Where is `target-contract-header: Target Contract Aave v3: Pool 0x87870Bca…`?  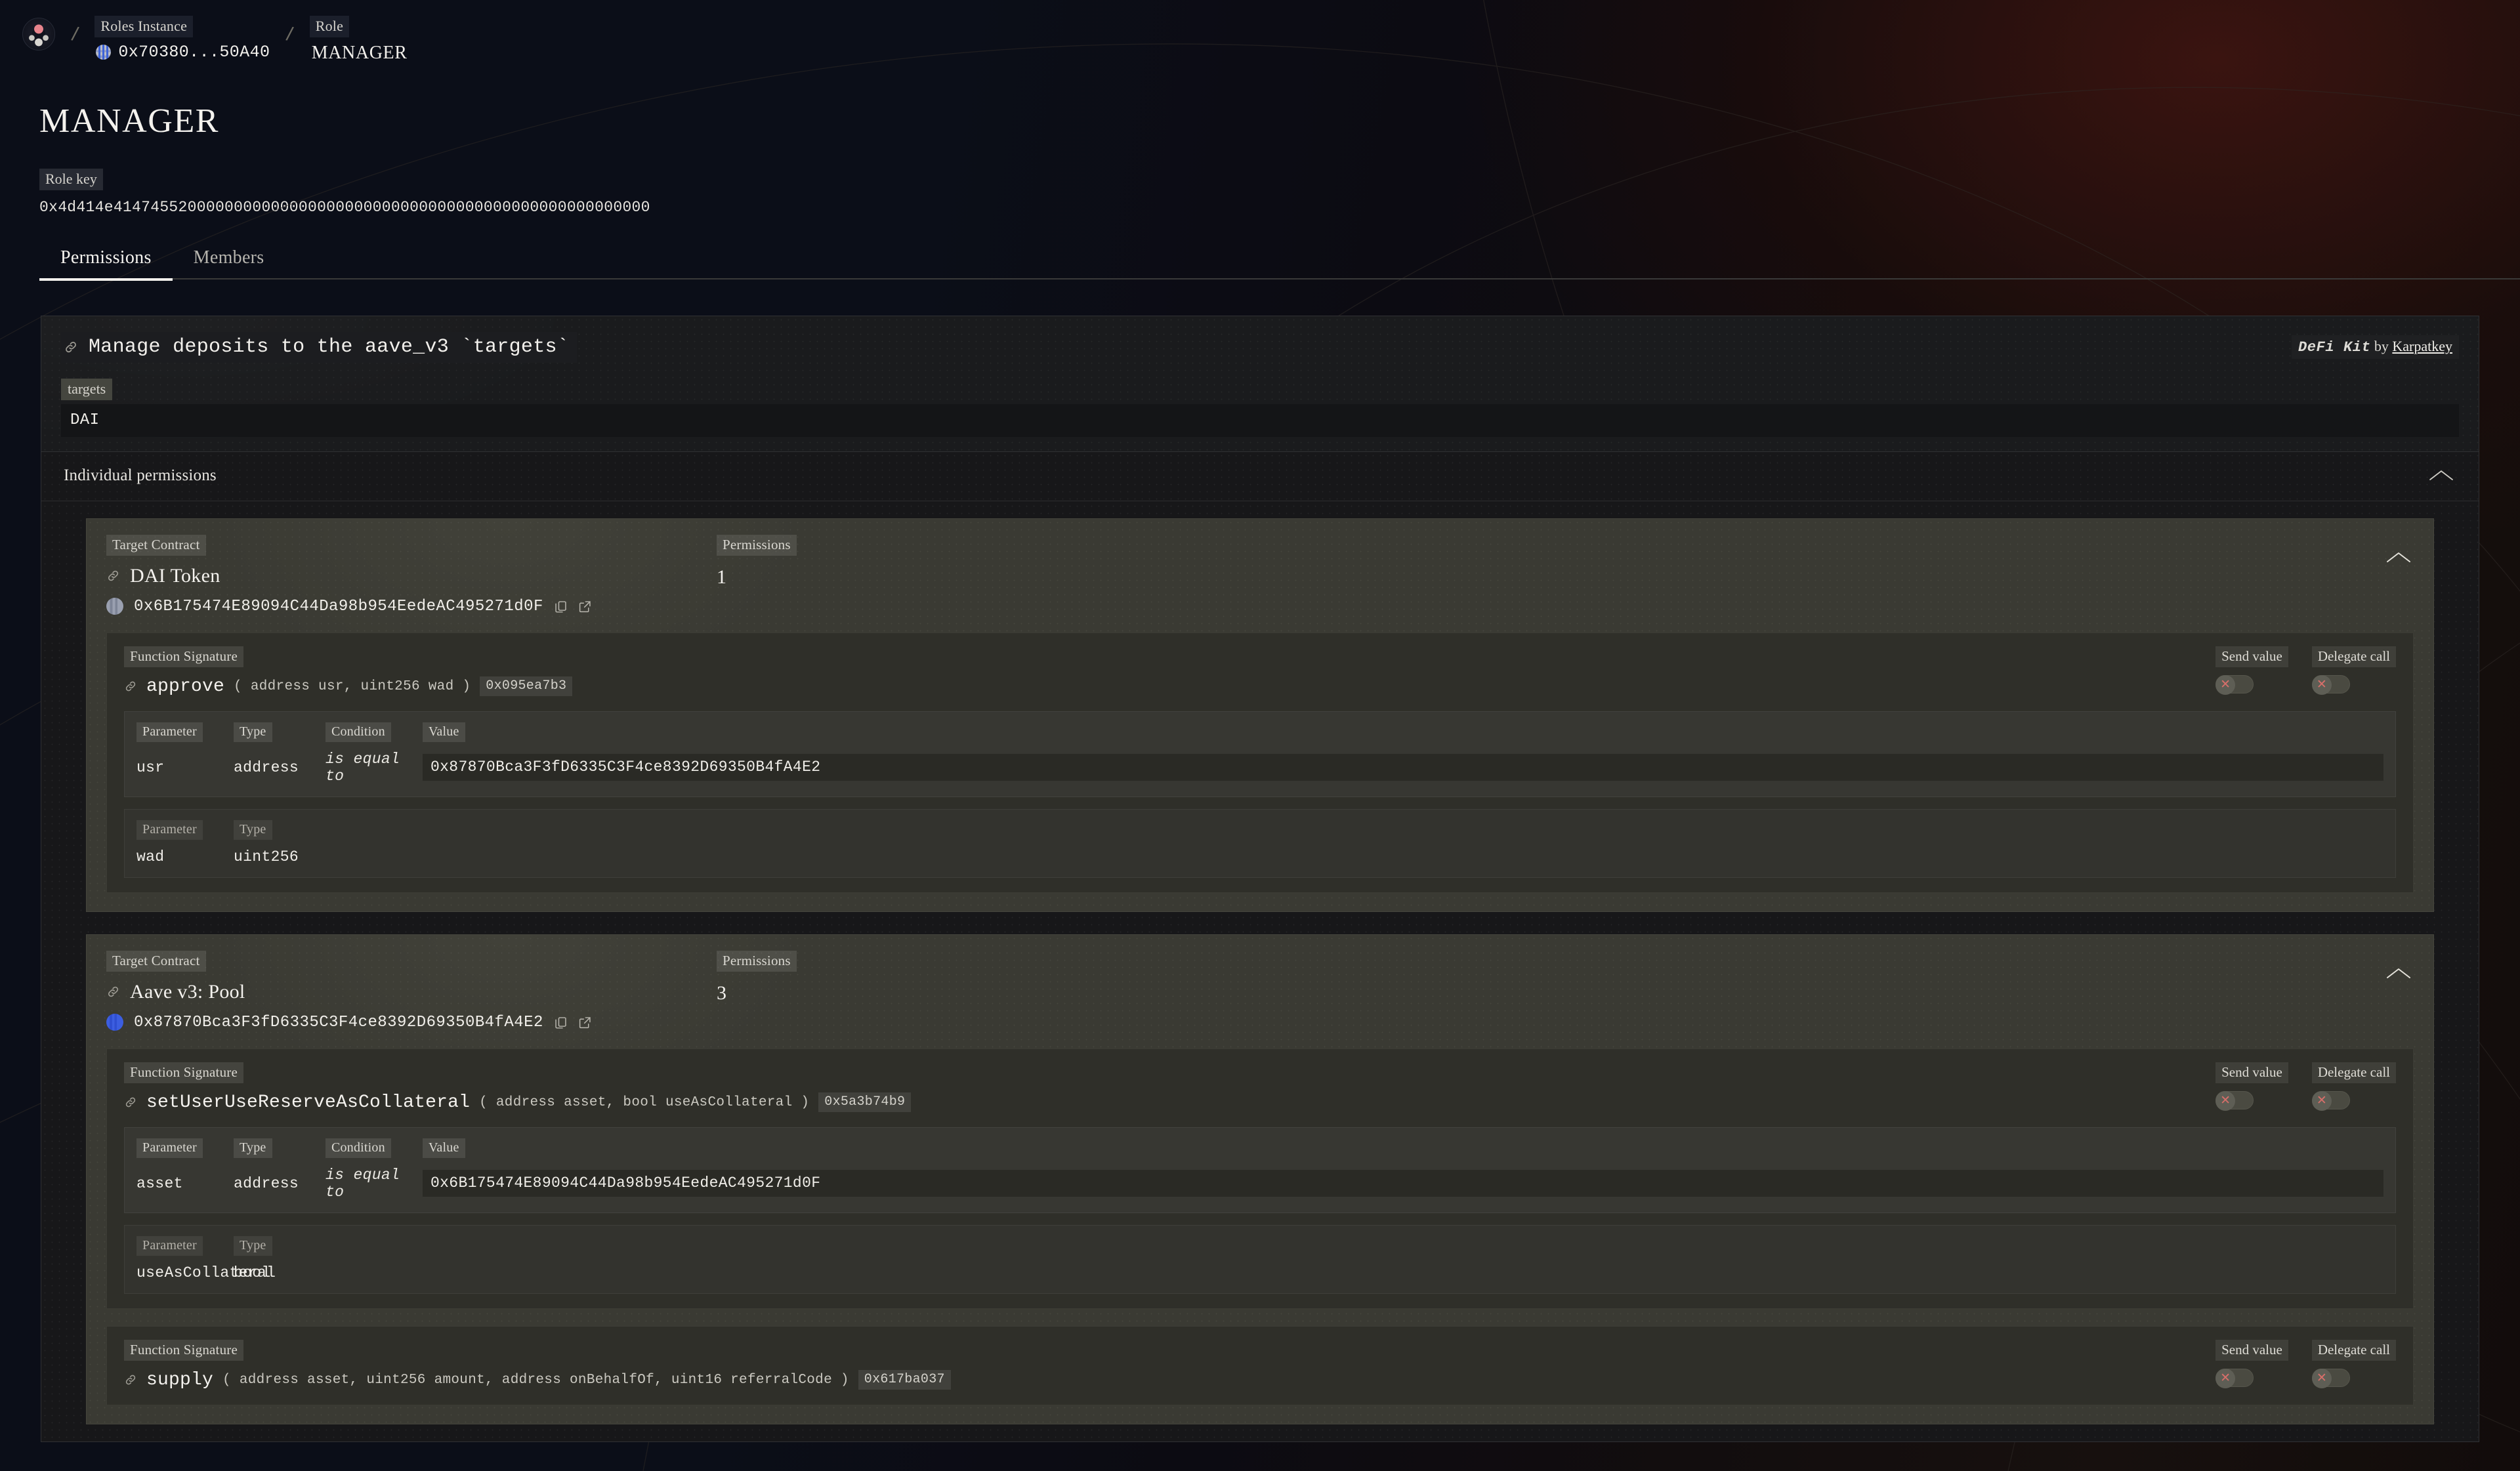
target-contract-header: Target Contract Aave v3: Pool 0x87870Bca… is located at coordinates (1260, 991).